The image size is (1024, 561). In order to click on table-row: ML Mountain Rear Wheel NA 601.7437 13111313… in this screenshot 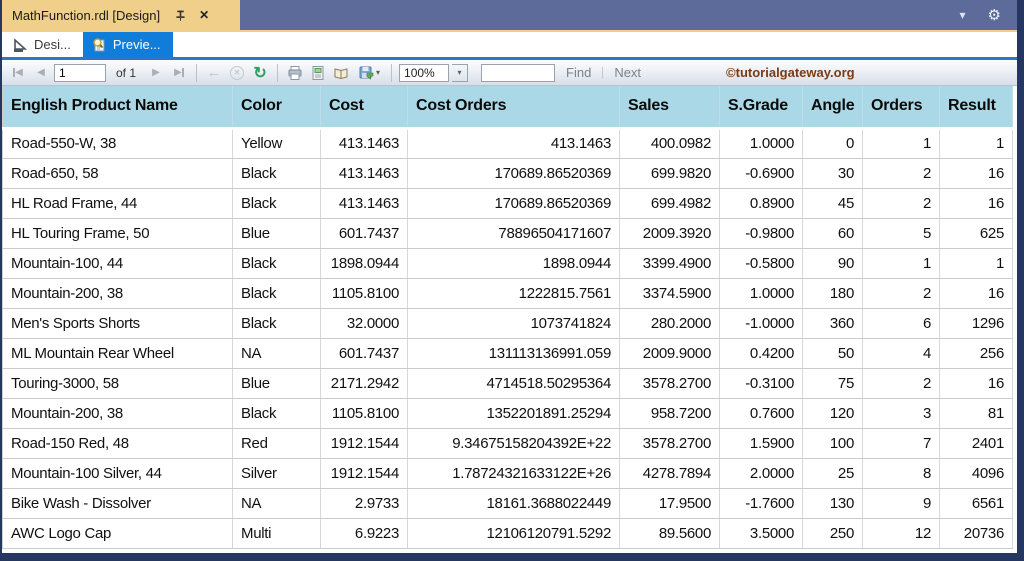, I will do `click(507, 353)`.